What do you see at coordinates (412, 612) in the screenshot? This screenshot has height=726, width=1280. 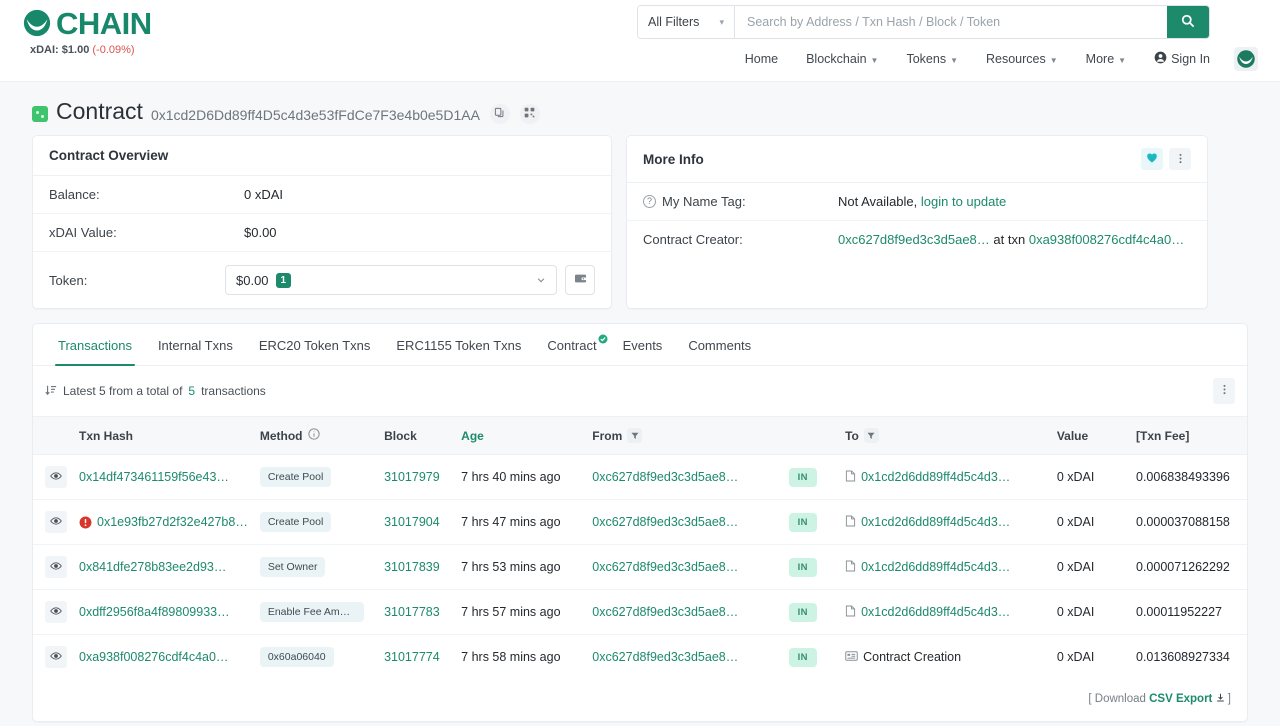 I see `block-link: 31017783` at bounding box center [412, 612].